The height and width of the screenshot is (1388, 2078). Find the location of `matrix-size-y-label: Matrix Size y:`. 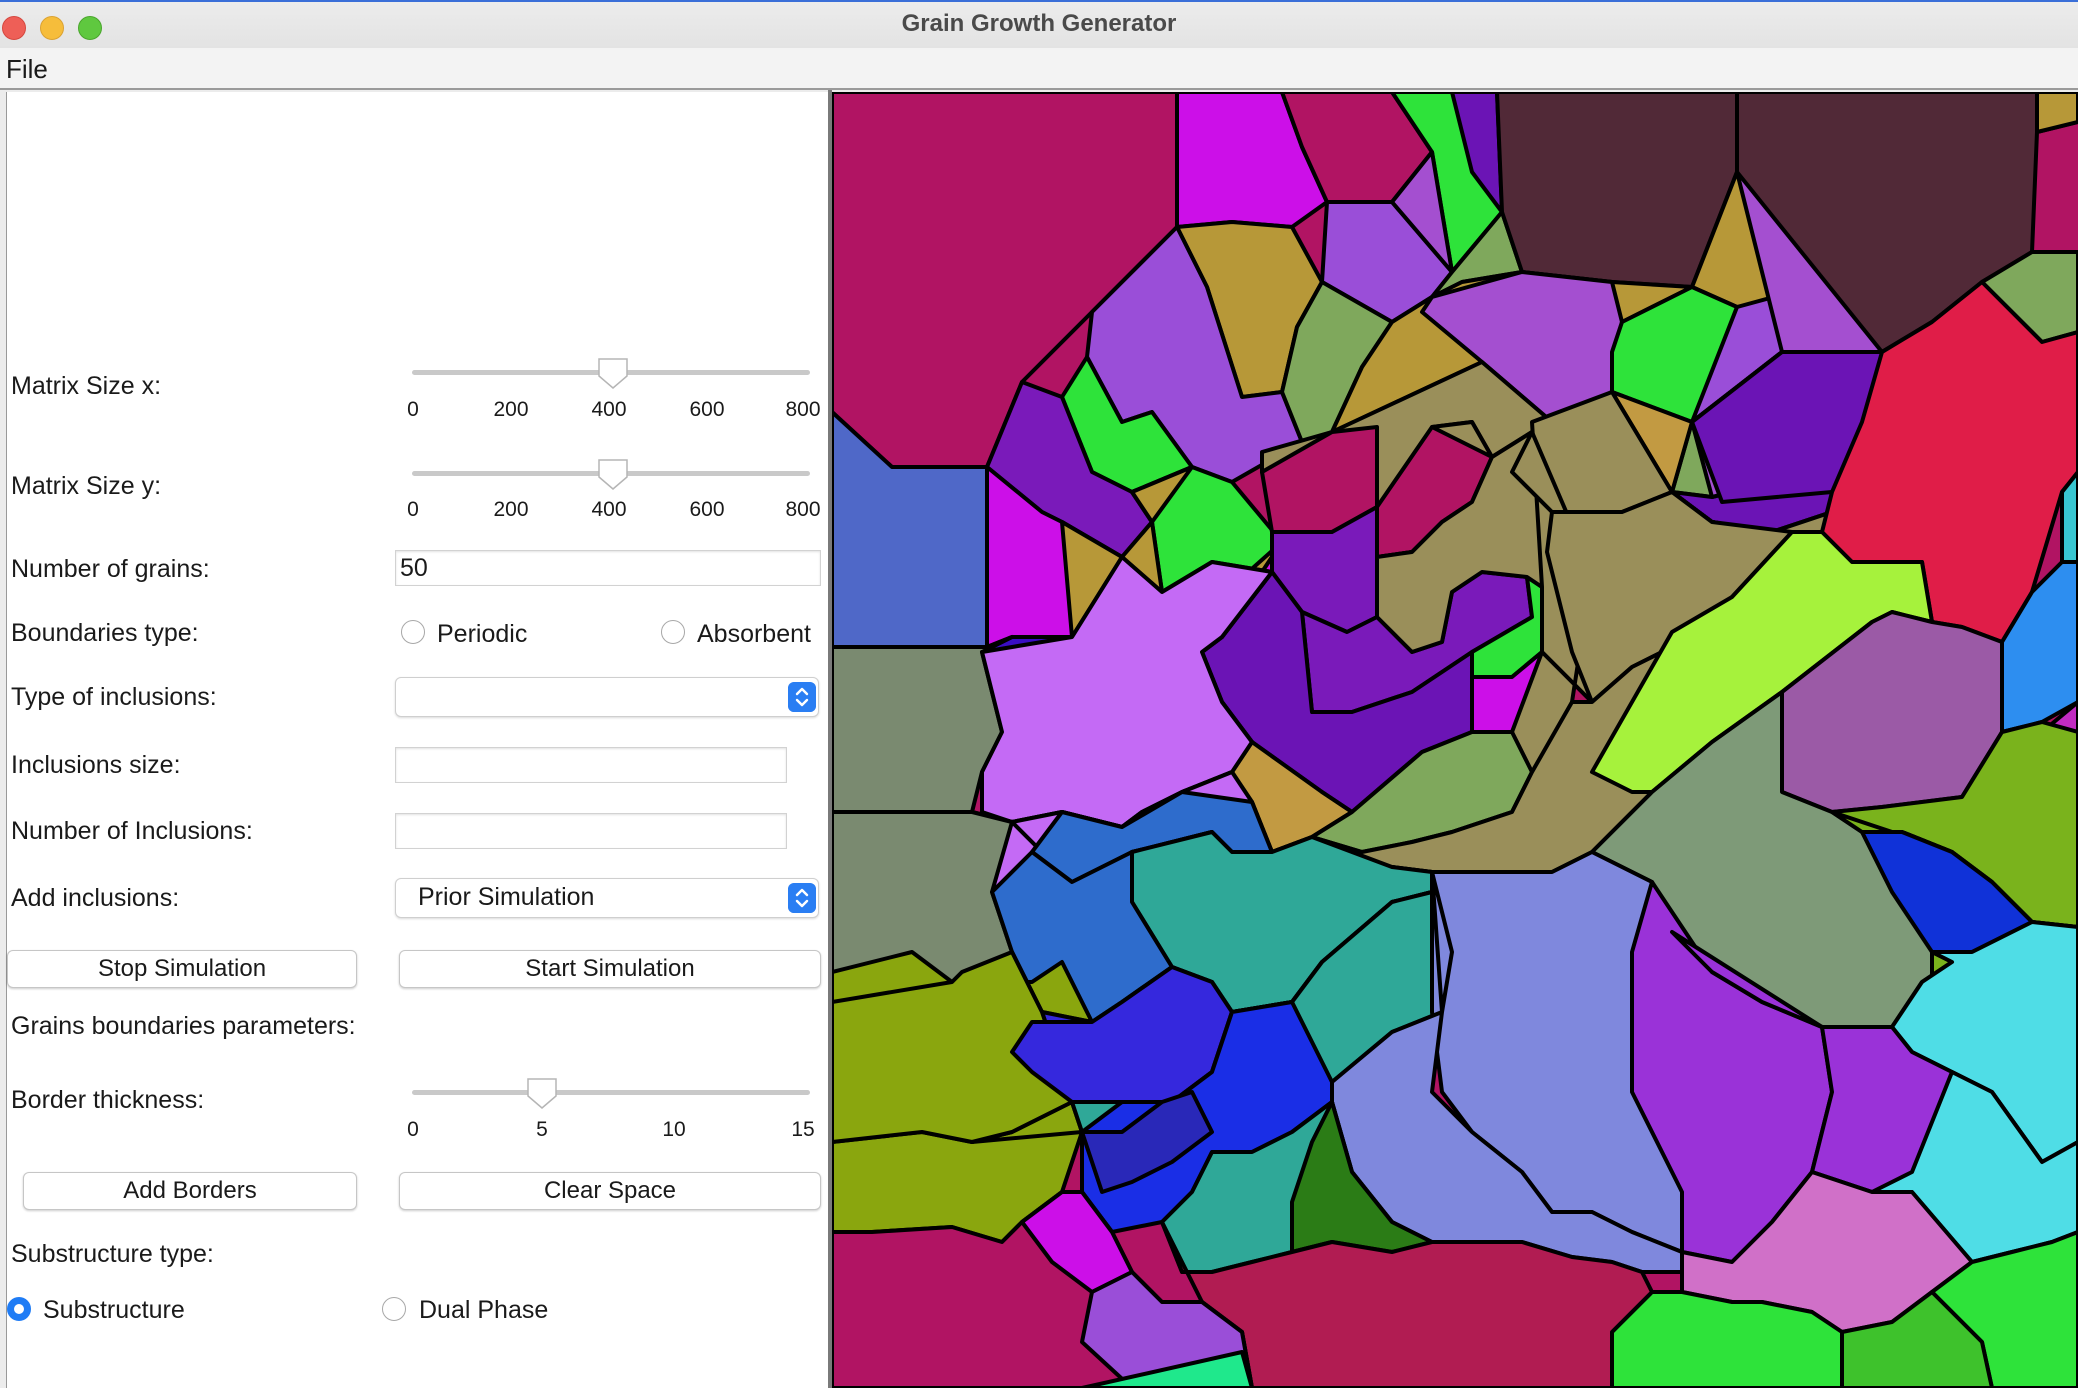

matrix-size-y-label: Matrix Size y: is located at coordinates (86, 486).